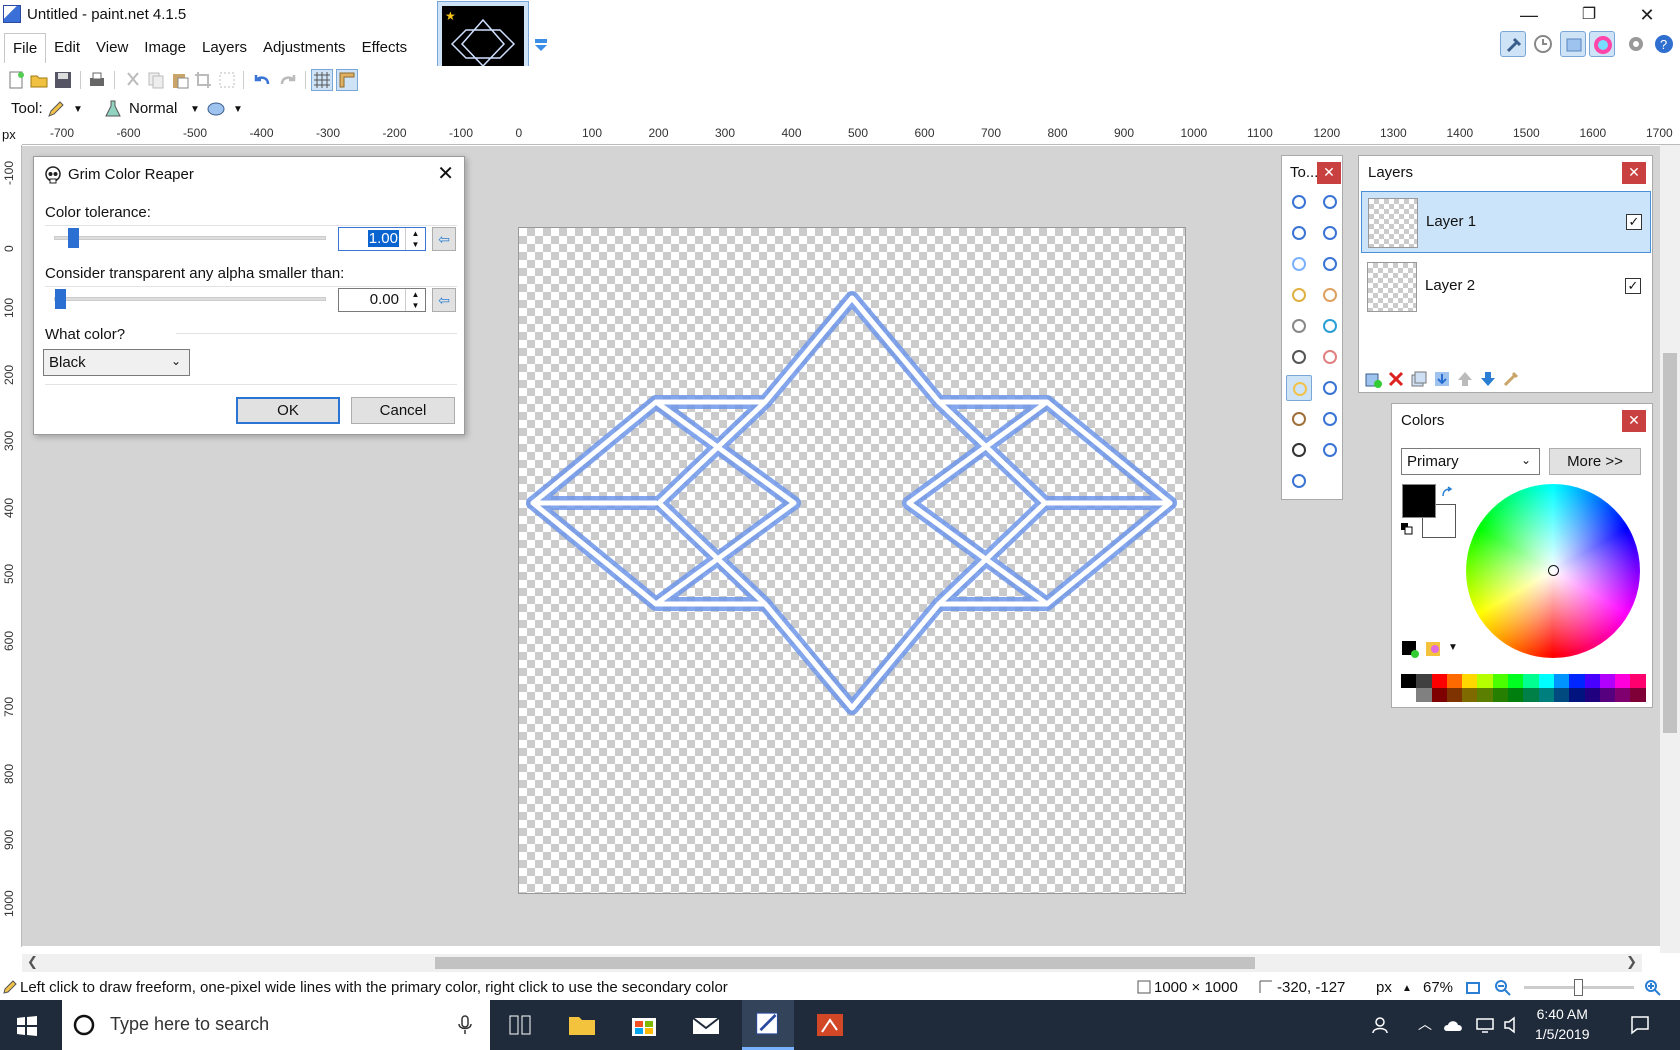 This screenshot has height=1050, width=1680. I want to click on color-picker-tool-icon, so click(1330, 388).